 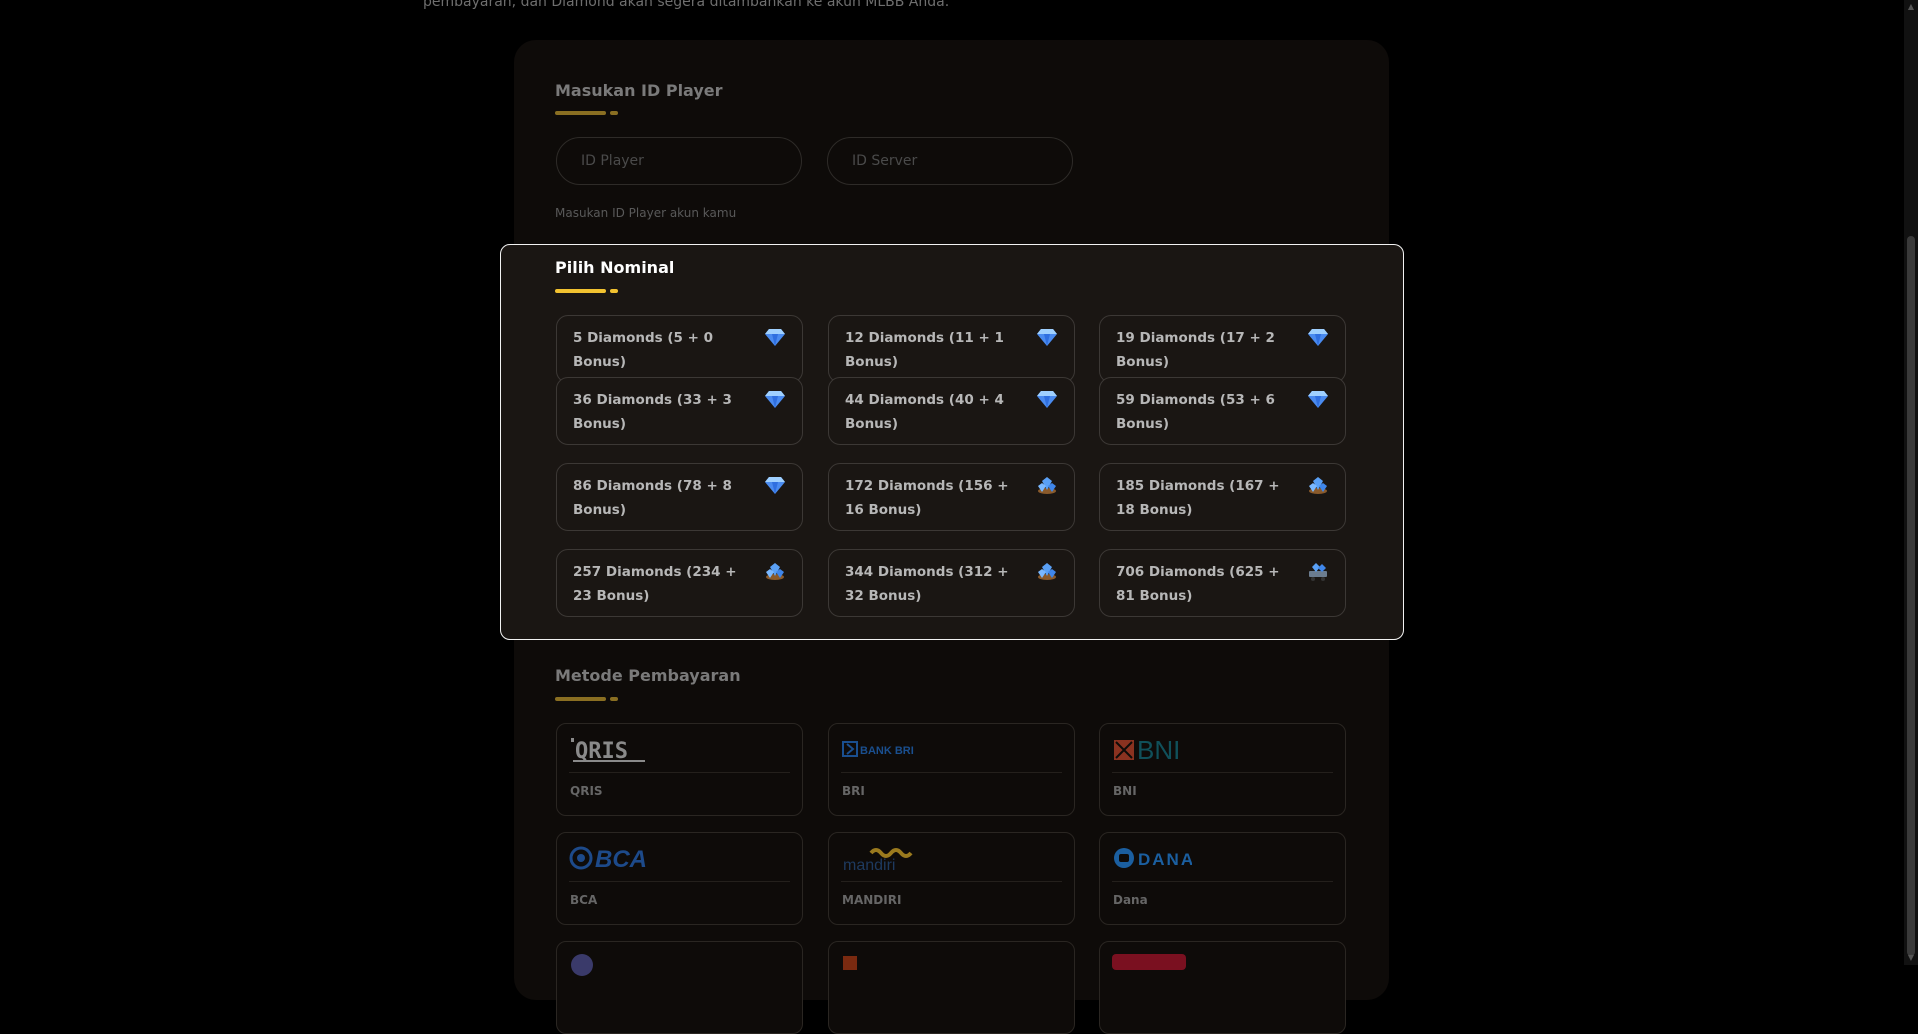 What do you see at coordinates (924, 350) in the screenshot?
I see `nominal-item-label: 12 Diamonds (11 + 1 Bonus)` at bounding box center [924, 350].